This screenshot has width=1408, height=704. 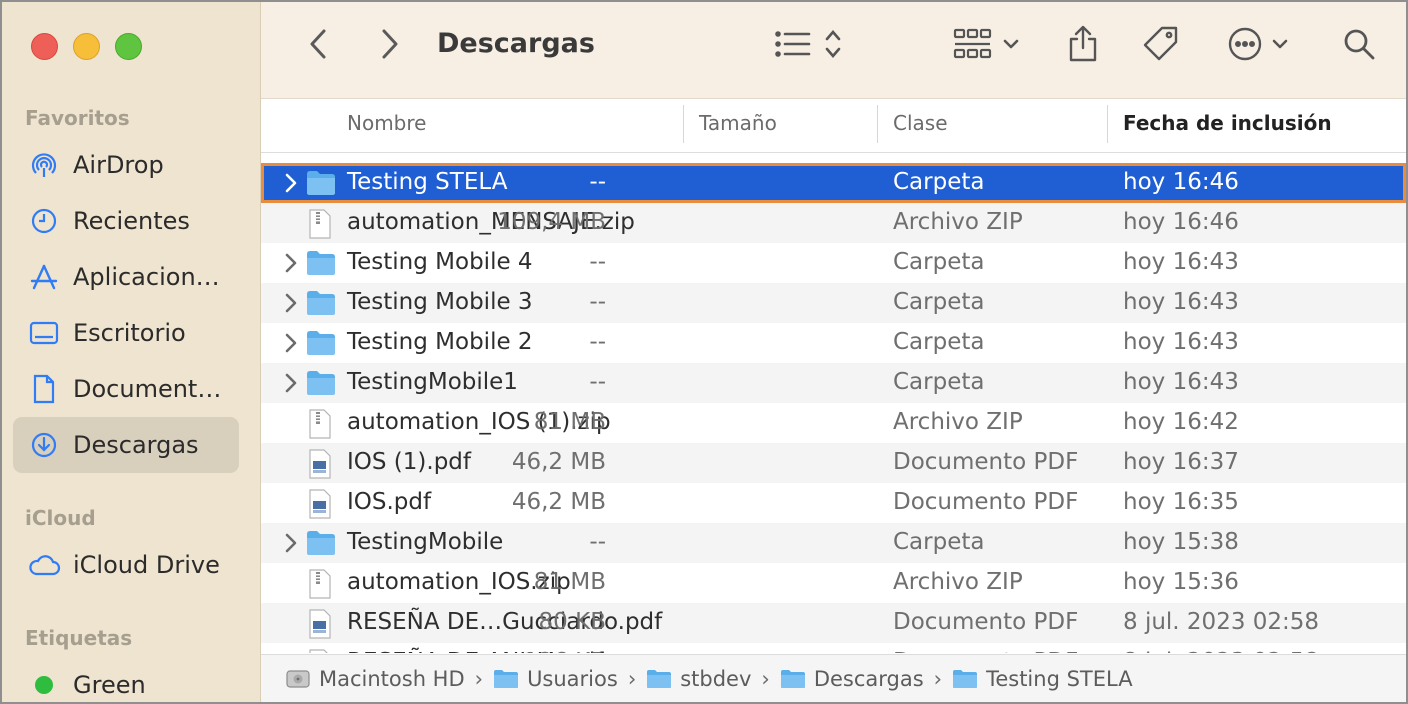 What do you see at coordinates (432, 382) in the screenshot?
I see `file-name: TestingMobile1` at bounding box center [432, 382].